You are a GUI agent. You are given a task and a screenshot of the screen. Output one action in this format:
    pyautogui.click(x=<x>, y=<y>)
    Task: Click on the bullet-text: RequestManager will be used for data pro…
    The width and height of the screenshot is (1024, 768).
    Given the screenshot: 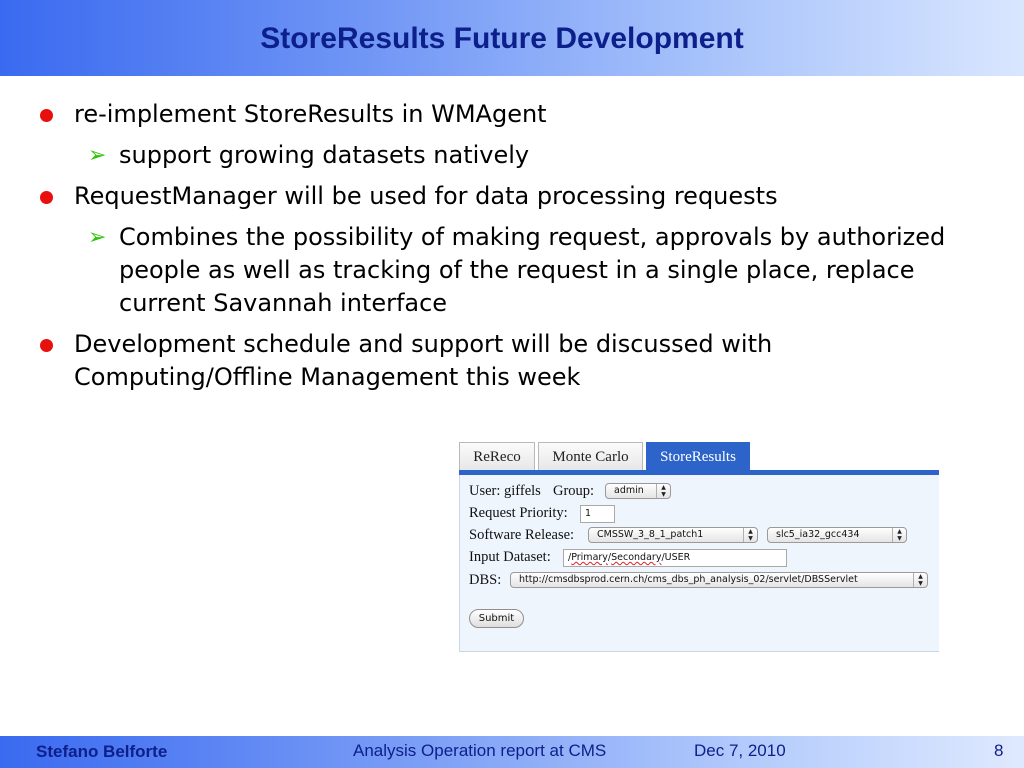 What is the action you would take?
    pyautogui.click(x=426, y=196)
    